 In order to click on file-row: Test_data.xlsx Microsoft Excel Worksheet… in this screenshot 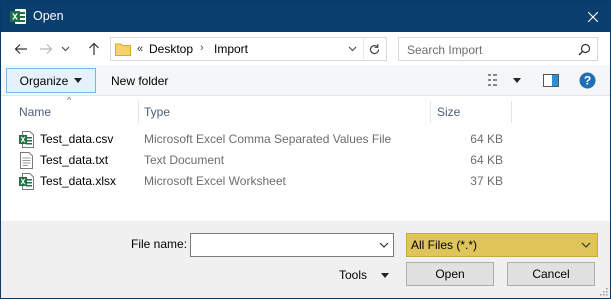, I will do `click(305, 181)`.